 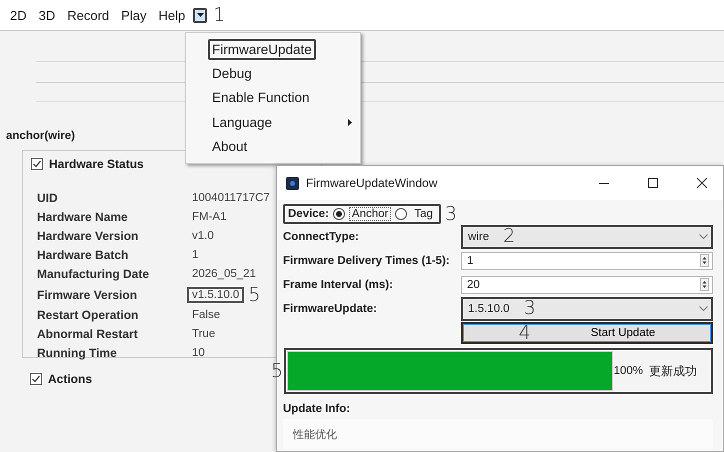 I want to click on field-label: UID, so click(x=48, y=199).